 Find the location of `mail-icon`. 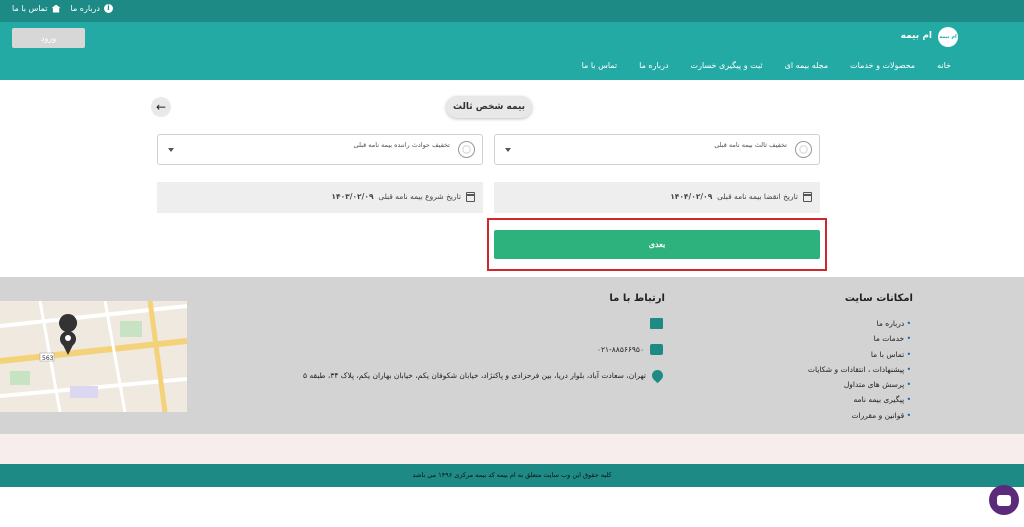

mail-icon is located at coordinates (656, 323).